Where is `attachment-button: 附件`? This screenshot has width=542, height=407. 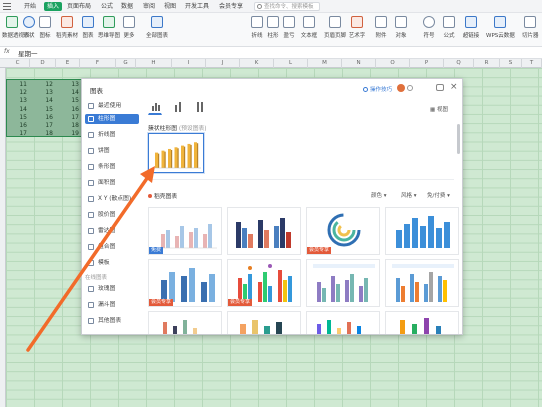
attachment-button: 附件 is located at coordinates (381, 30).